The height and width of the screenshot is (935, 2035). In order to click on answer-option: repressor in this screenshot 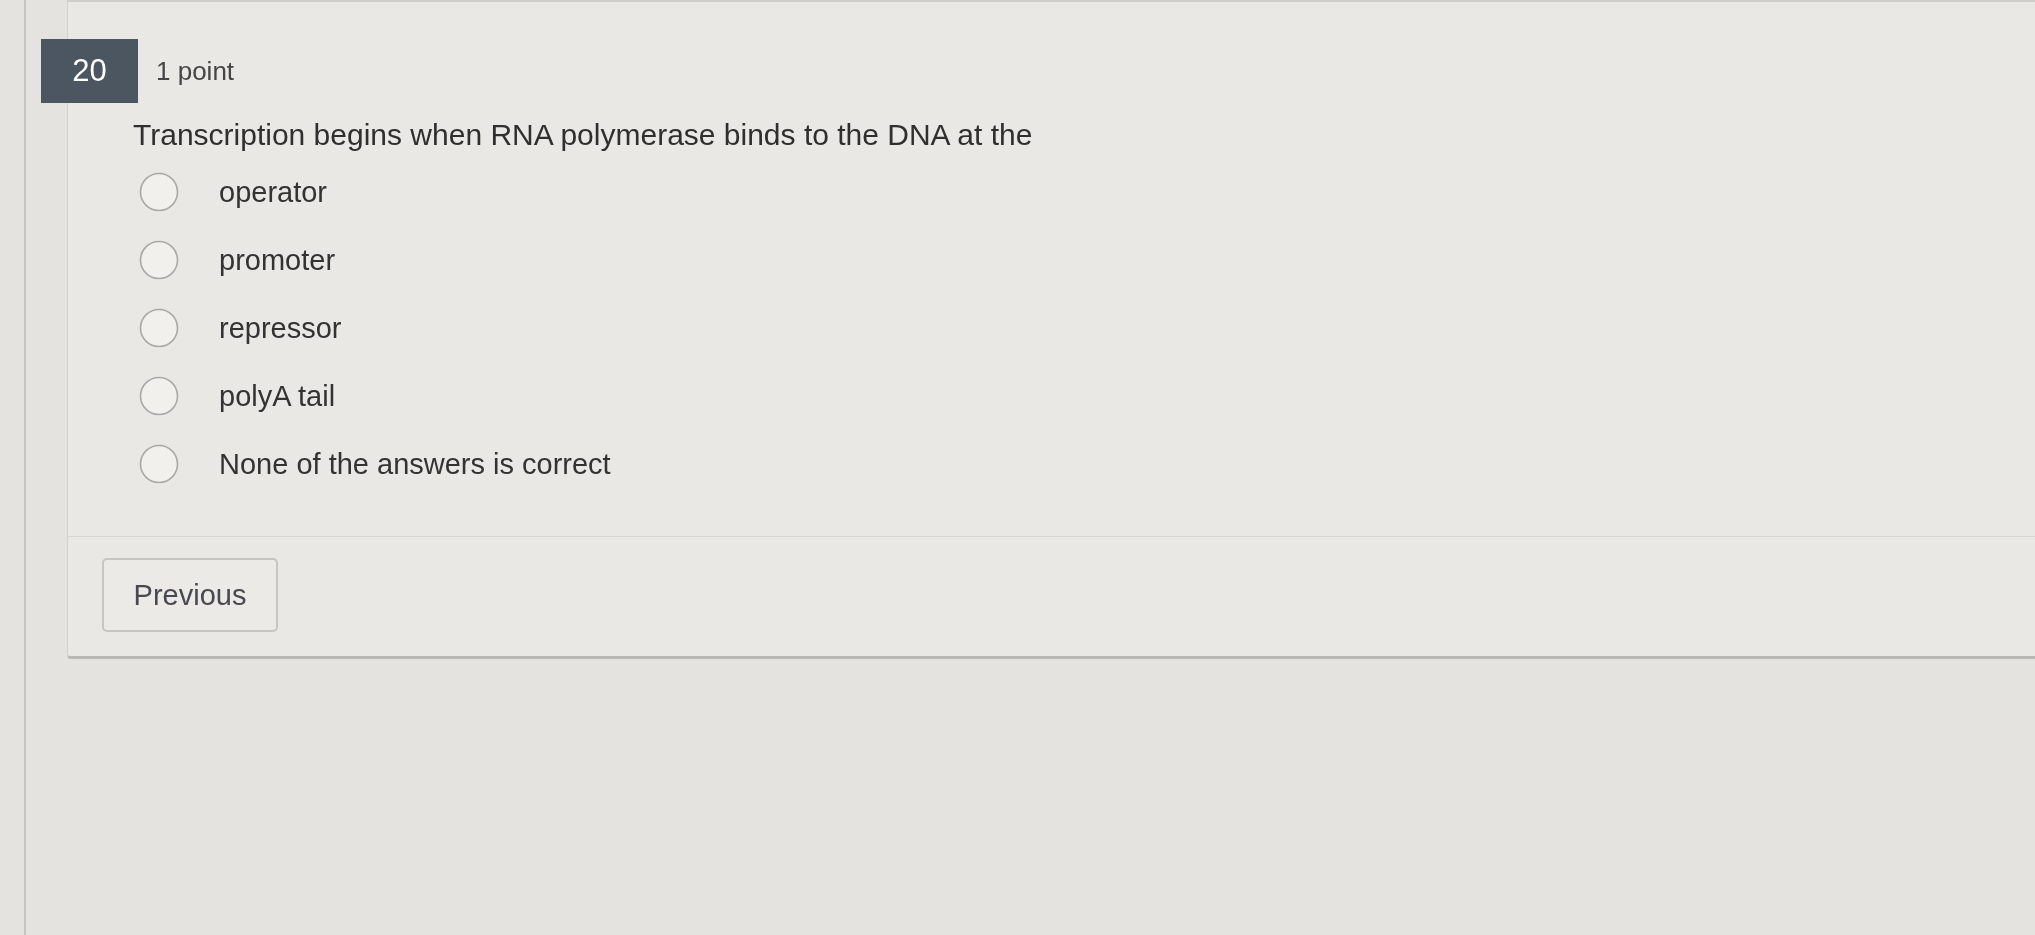, I will do `click(240, 328)`.